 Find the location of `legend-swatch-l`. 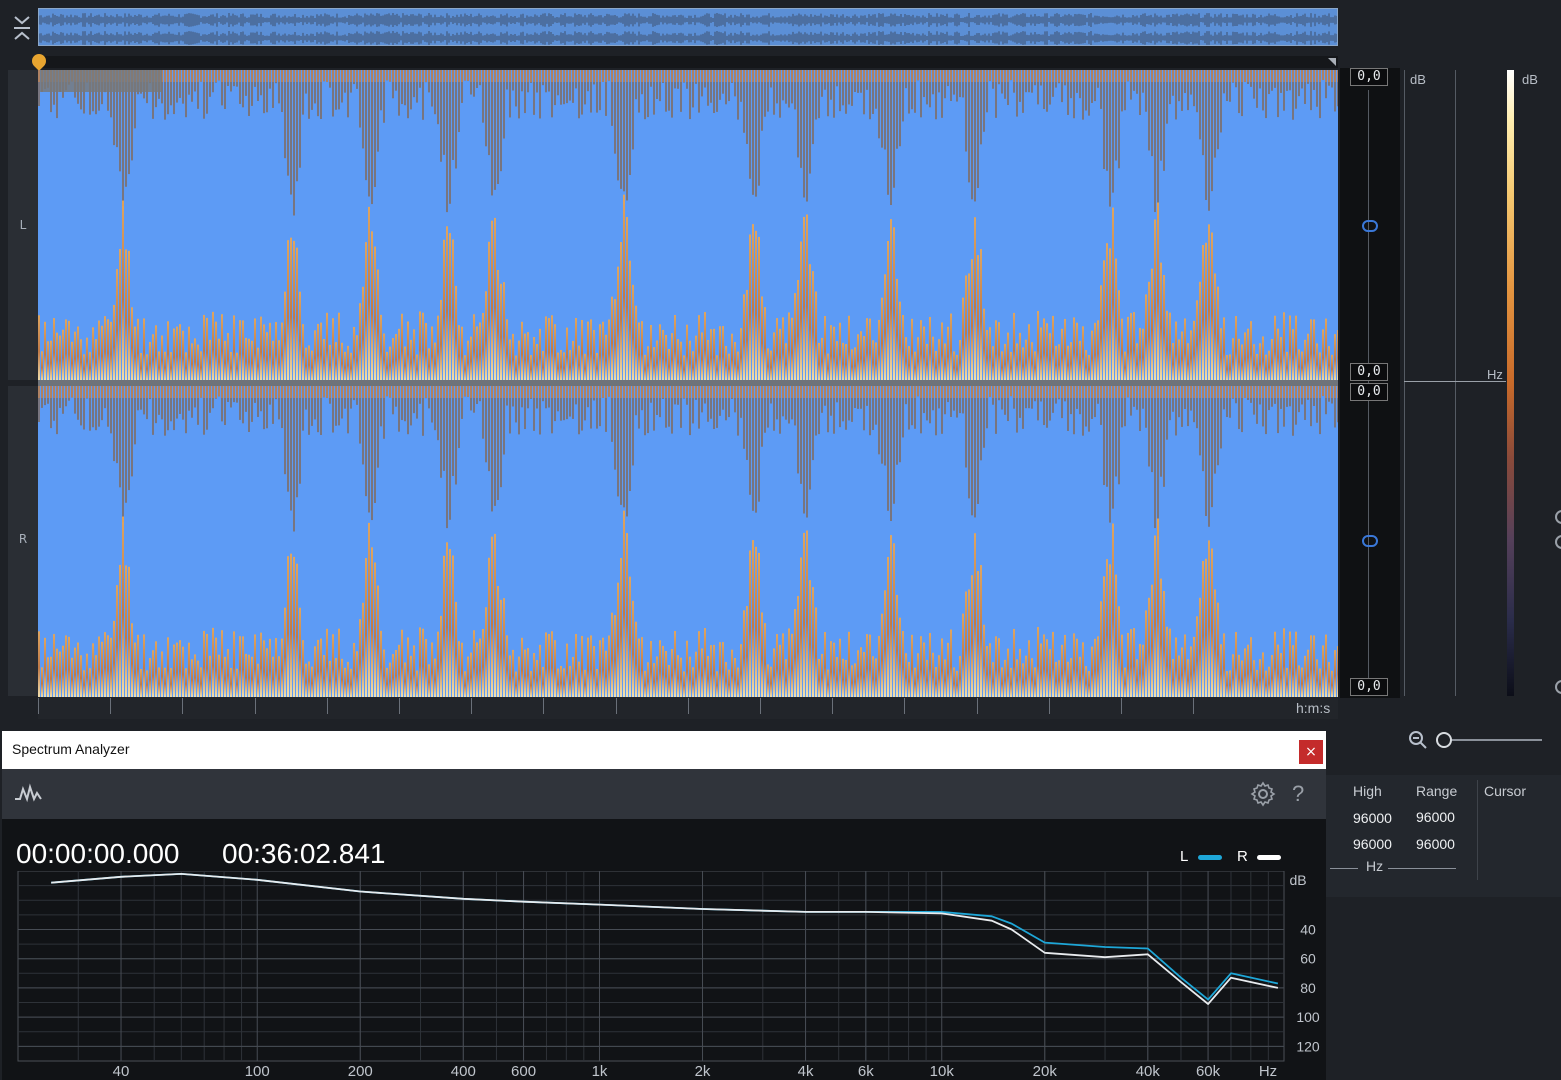

legend-swatch-l is located at coordinates (1210, 857).